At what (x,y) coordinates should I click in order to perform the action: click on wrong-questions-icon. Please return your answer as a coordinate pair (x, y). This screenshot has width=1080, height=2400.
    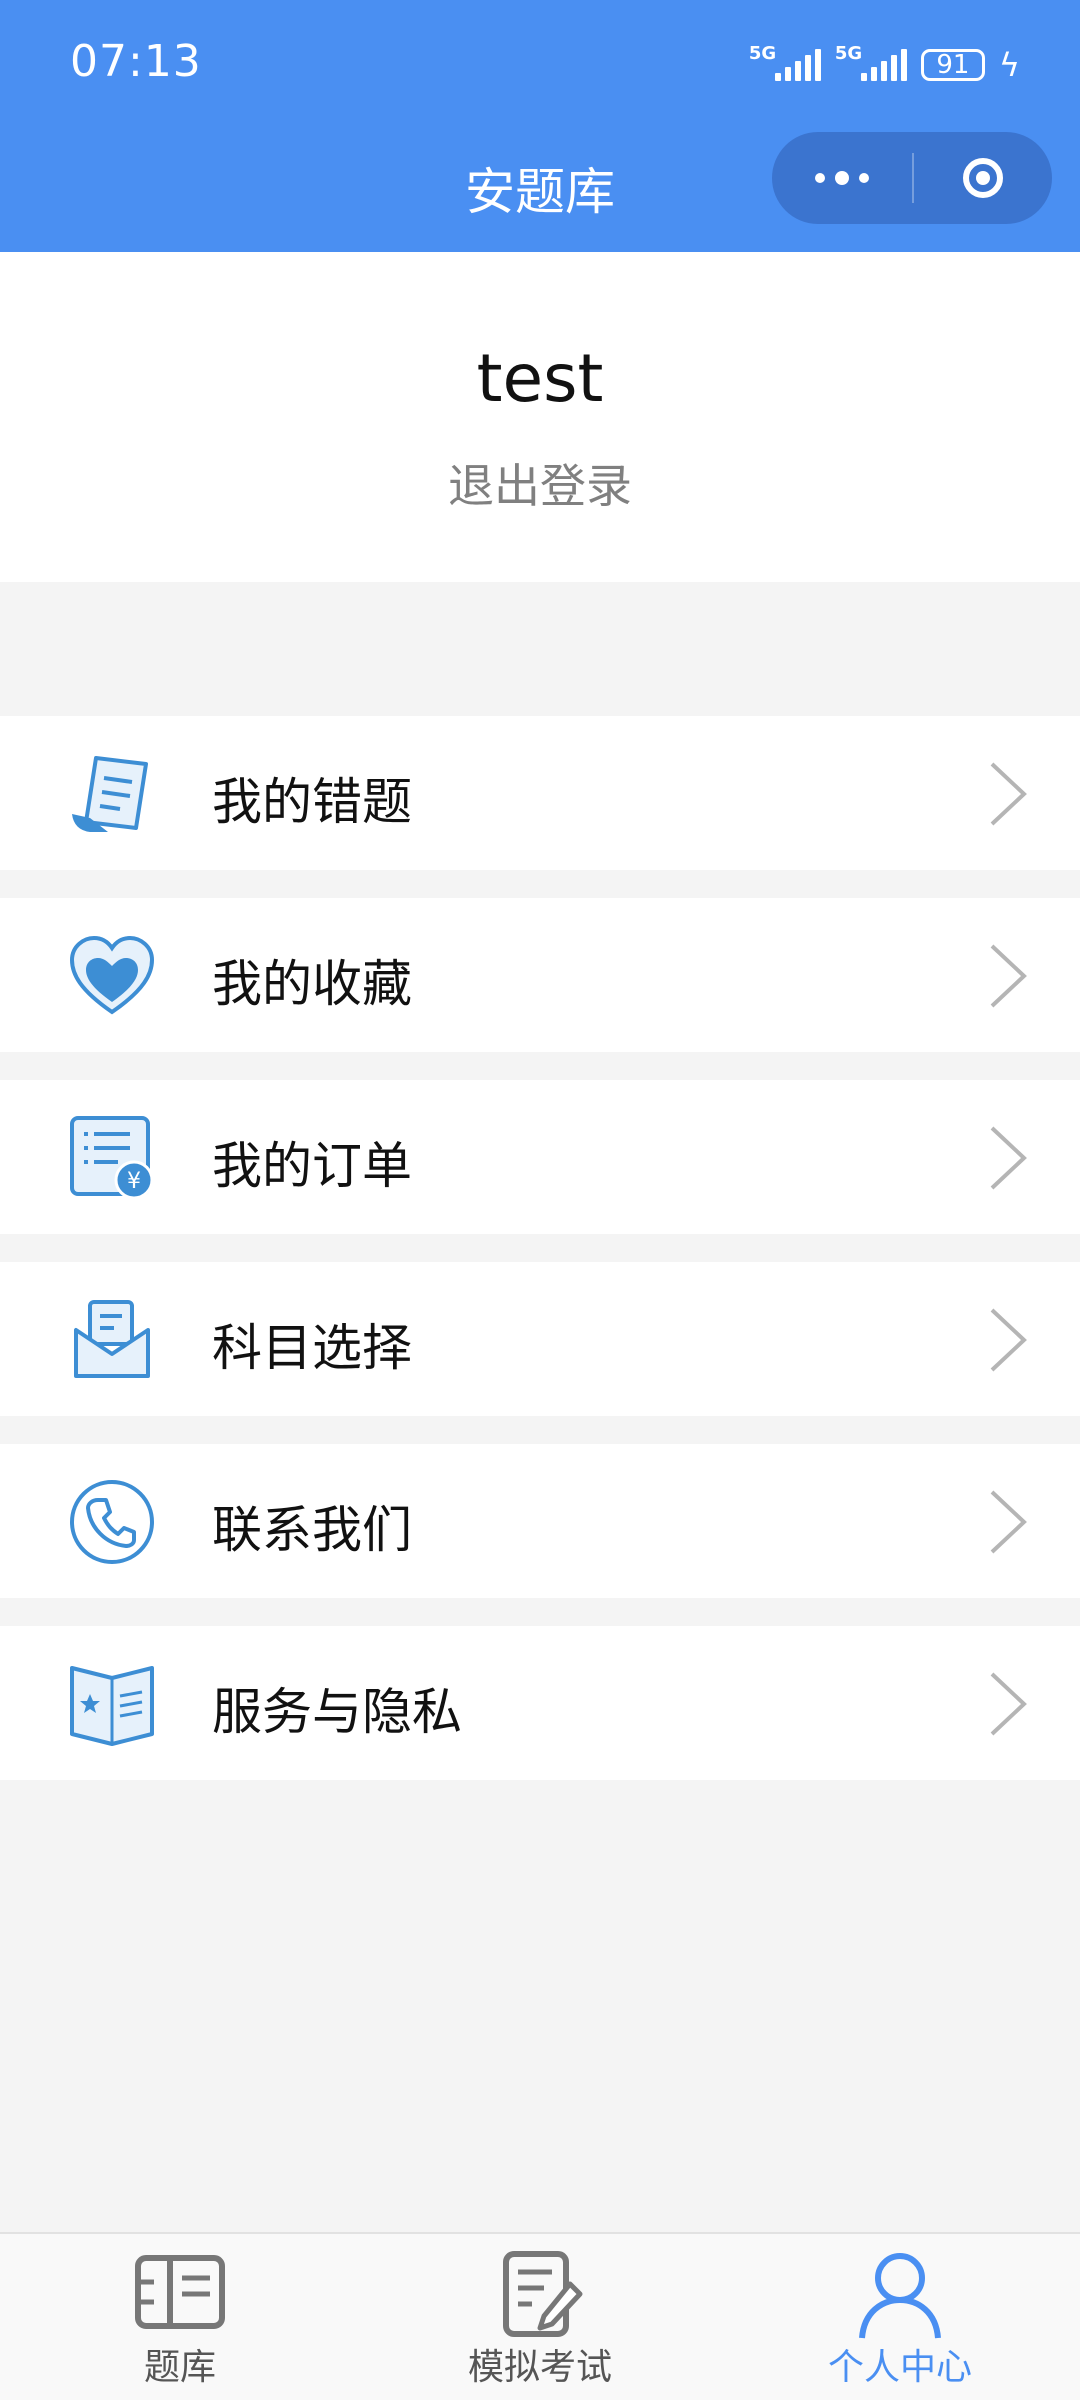
    Looking at the image, I should click on (110, 794).